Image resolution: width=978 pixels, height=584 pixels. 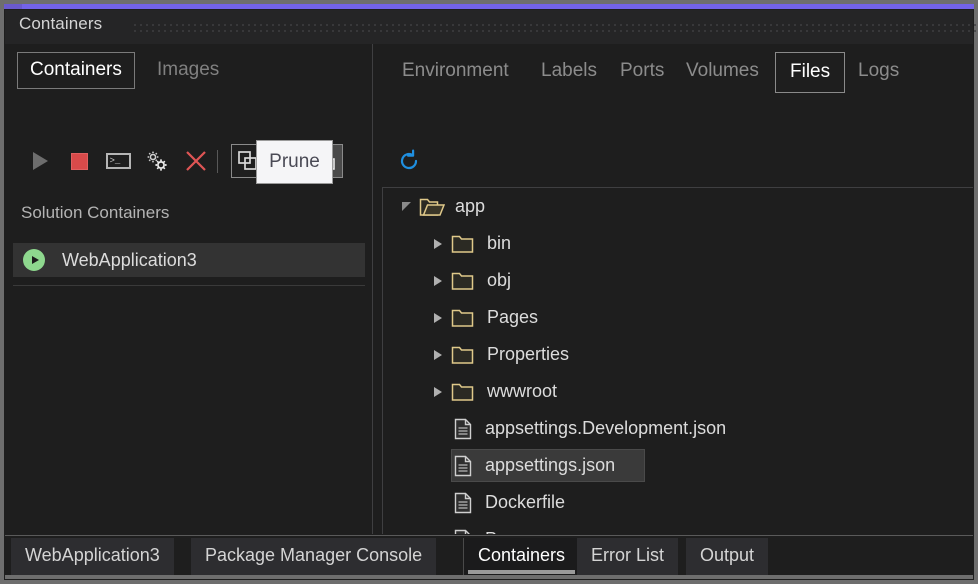 What do you see at coordinates (498, 6) in the screenshot?
I see `accent-bar-highlight` at bounding box center [498, 6].